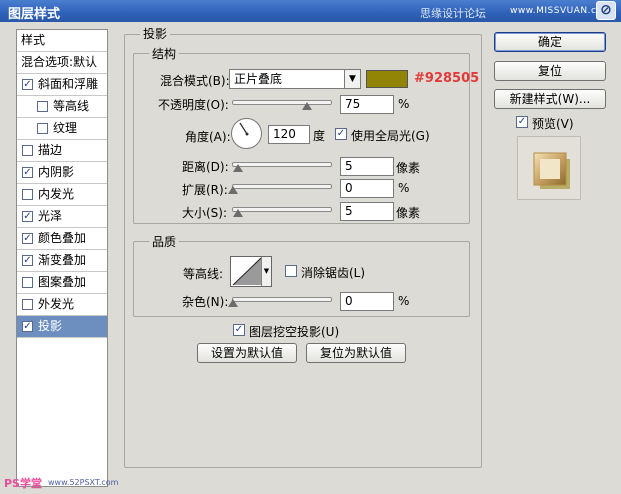 The image size is (621, 494). I want to click on list-header-blend-options: 混合选项:默认, so click(62, 63).